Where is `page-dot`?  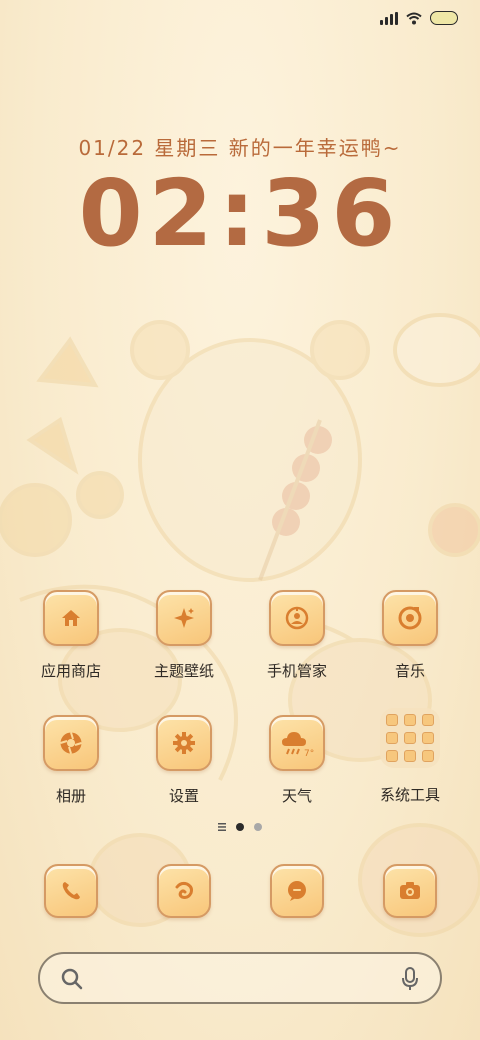
page-dot is located at coordinates (258, 827).